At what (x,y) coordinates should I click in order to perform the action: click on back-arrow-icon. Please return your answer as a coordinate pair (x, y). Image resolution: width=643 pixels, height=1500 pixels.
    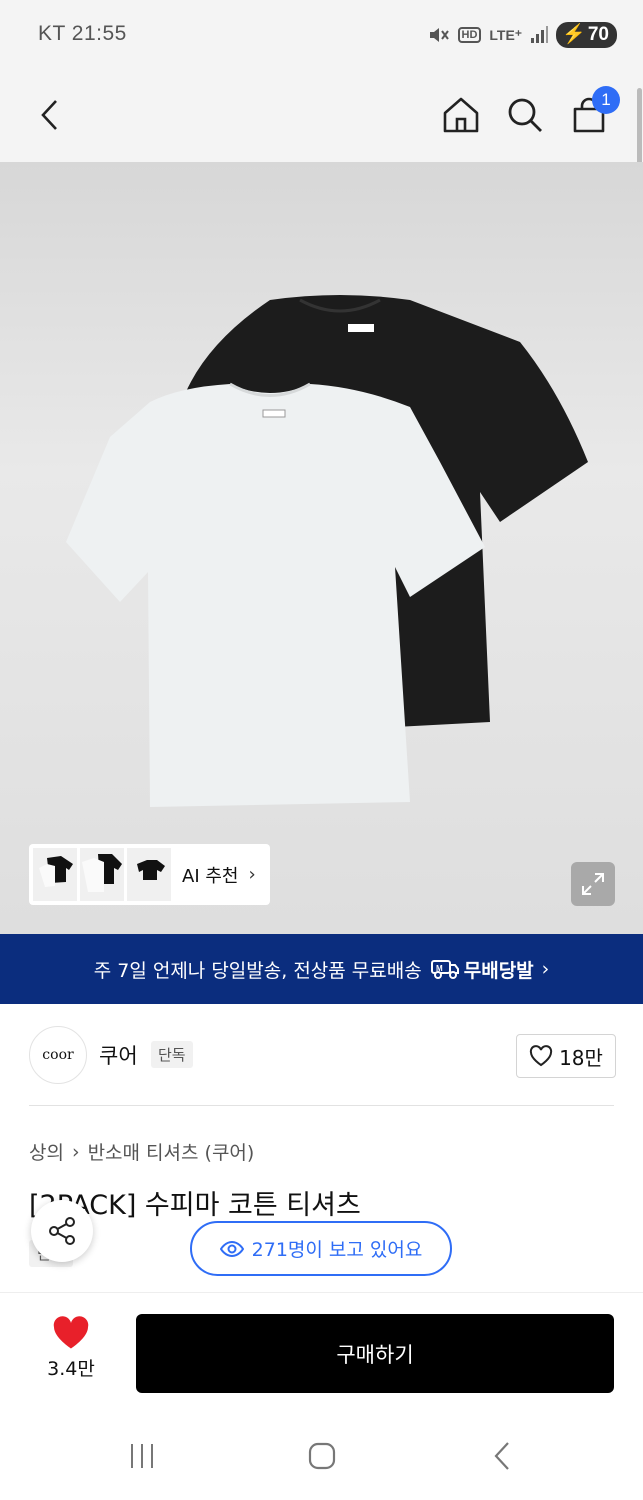
    Looking at the image, I should click on (49, 115).